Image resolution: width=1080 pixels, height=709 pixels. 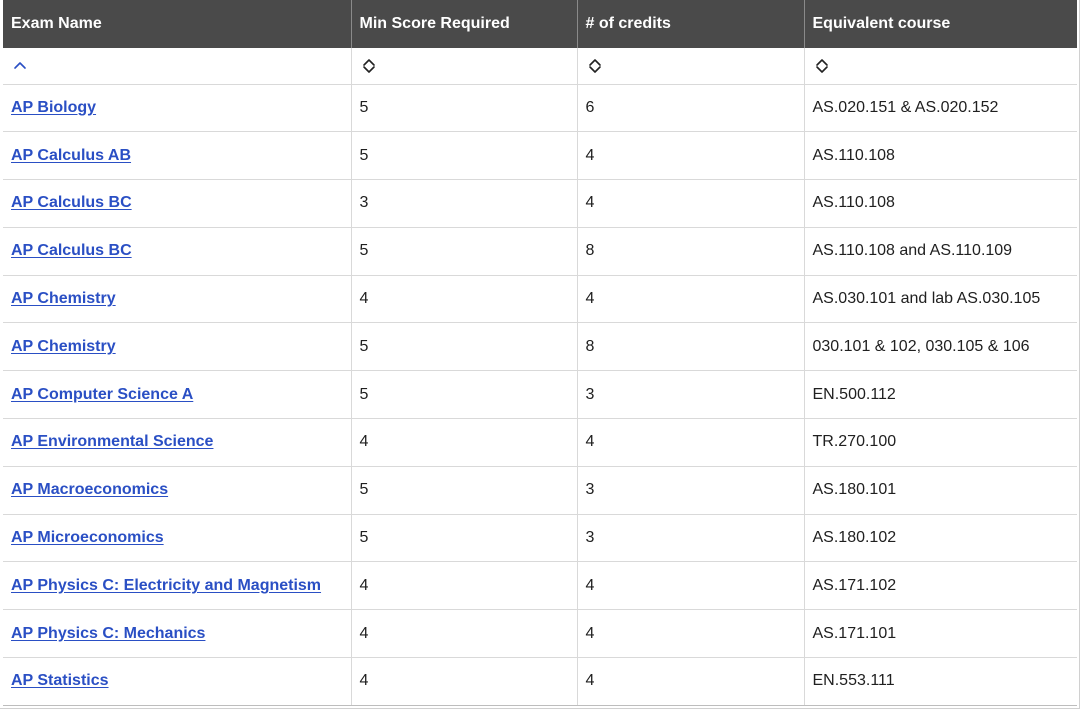 I want to click on sort-ascending-icon, so click(x=20, y=66).